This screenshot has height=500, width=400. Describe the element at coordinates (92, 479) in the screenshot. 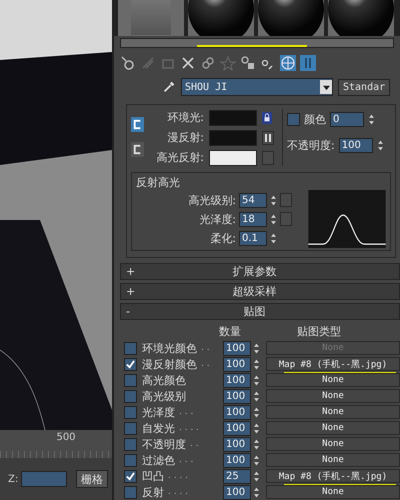

I see `grid-button: 栅格` at that location.